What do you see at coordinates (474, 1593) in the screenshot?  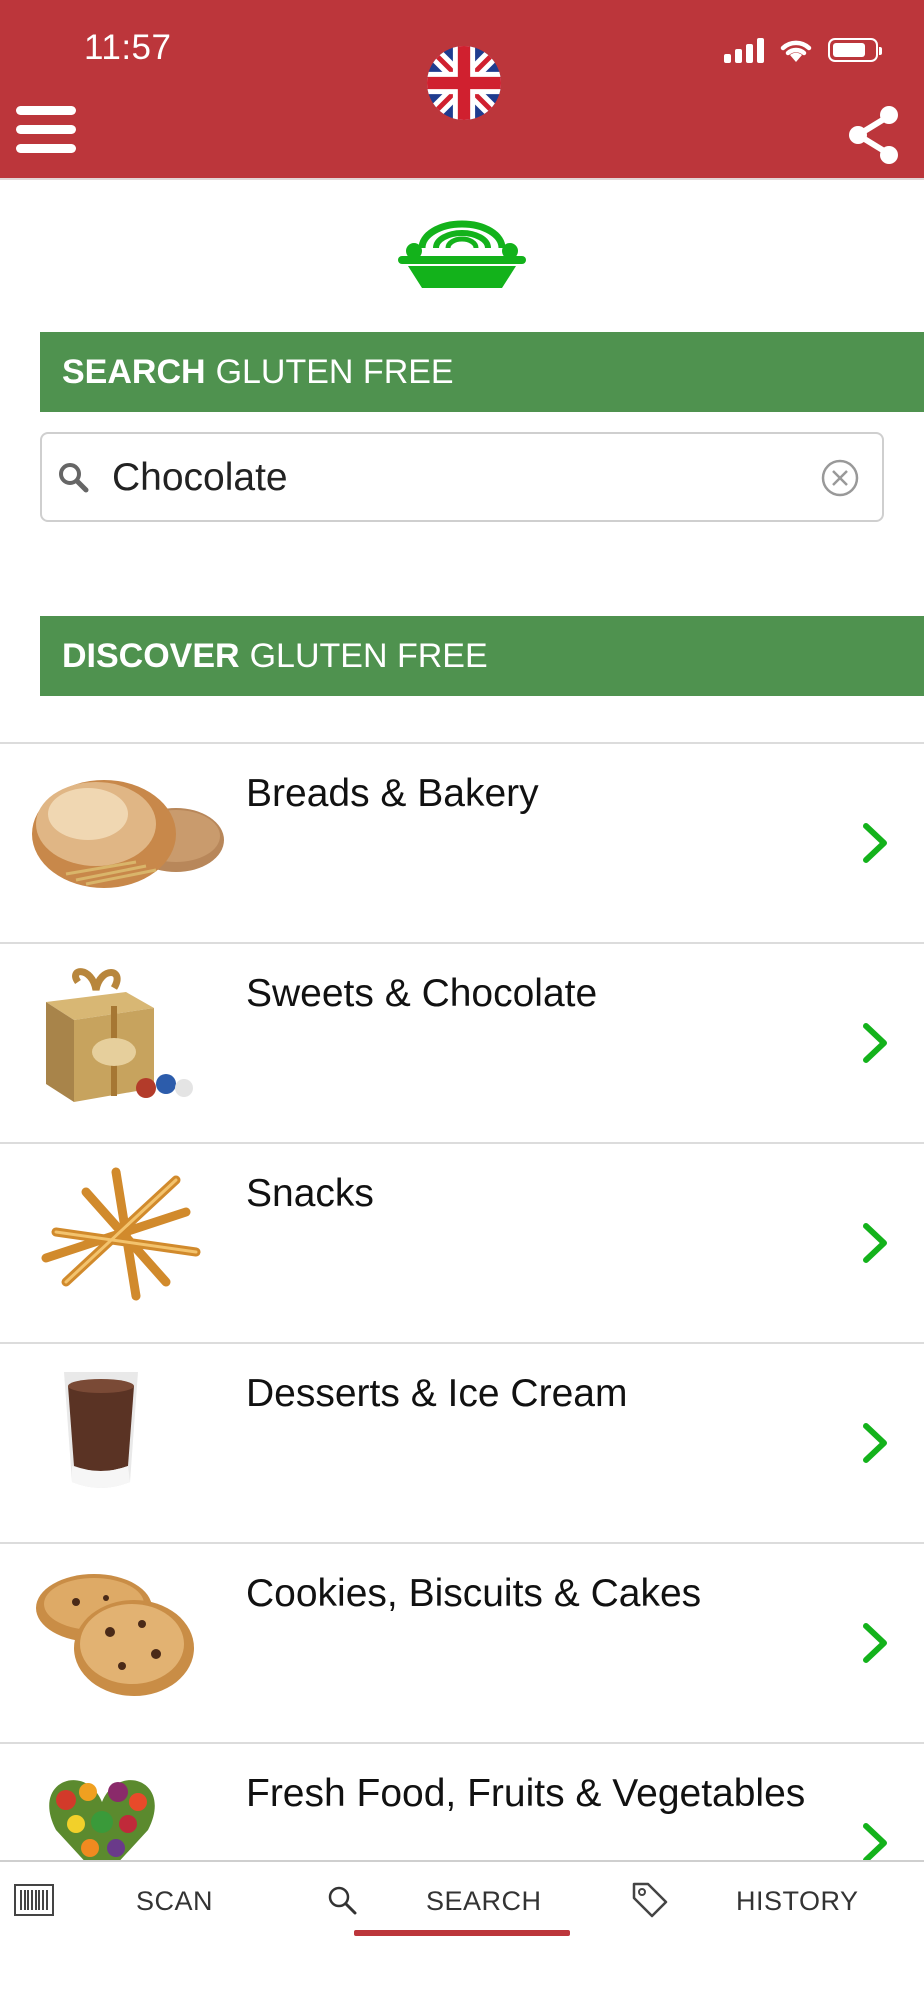 I see `category-label: Cookies, Biscuits & Cakes` at bounding box center [474, 1593].